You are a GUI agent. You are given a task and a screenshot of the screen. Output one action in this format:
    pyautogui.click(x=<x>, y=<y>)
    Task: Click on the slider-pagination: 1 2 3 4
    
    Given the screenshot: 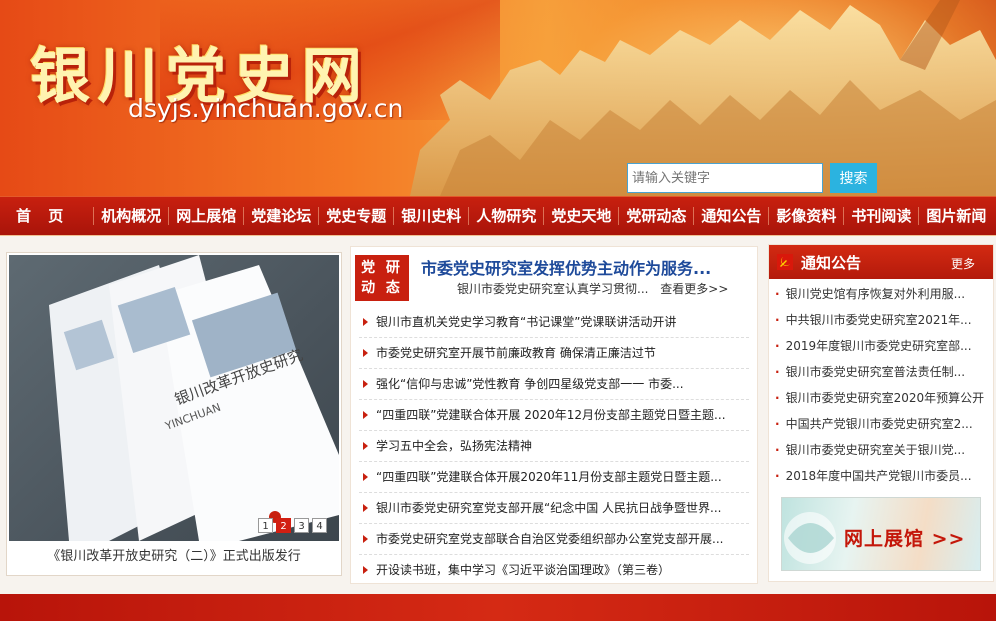 What is the action you would take?
    pyautogui.click(x=292, y=525)
    